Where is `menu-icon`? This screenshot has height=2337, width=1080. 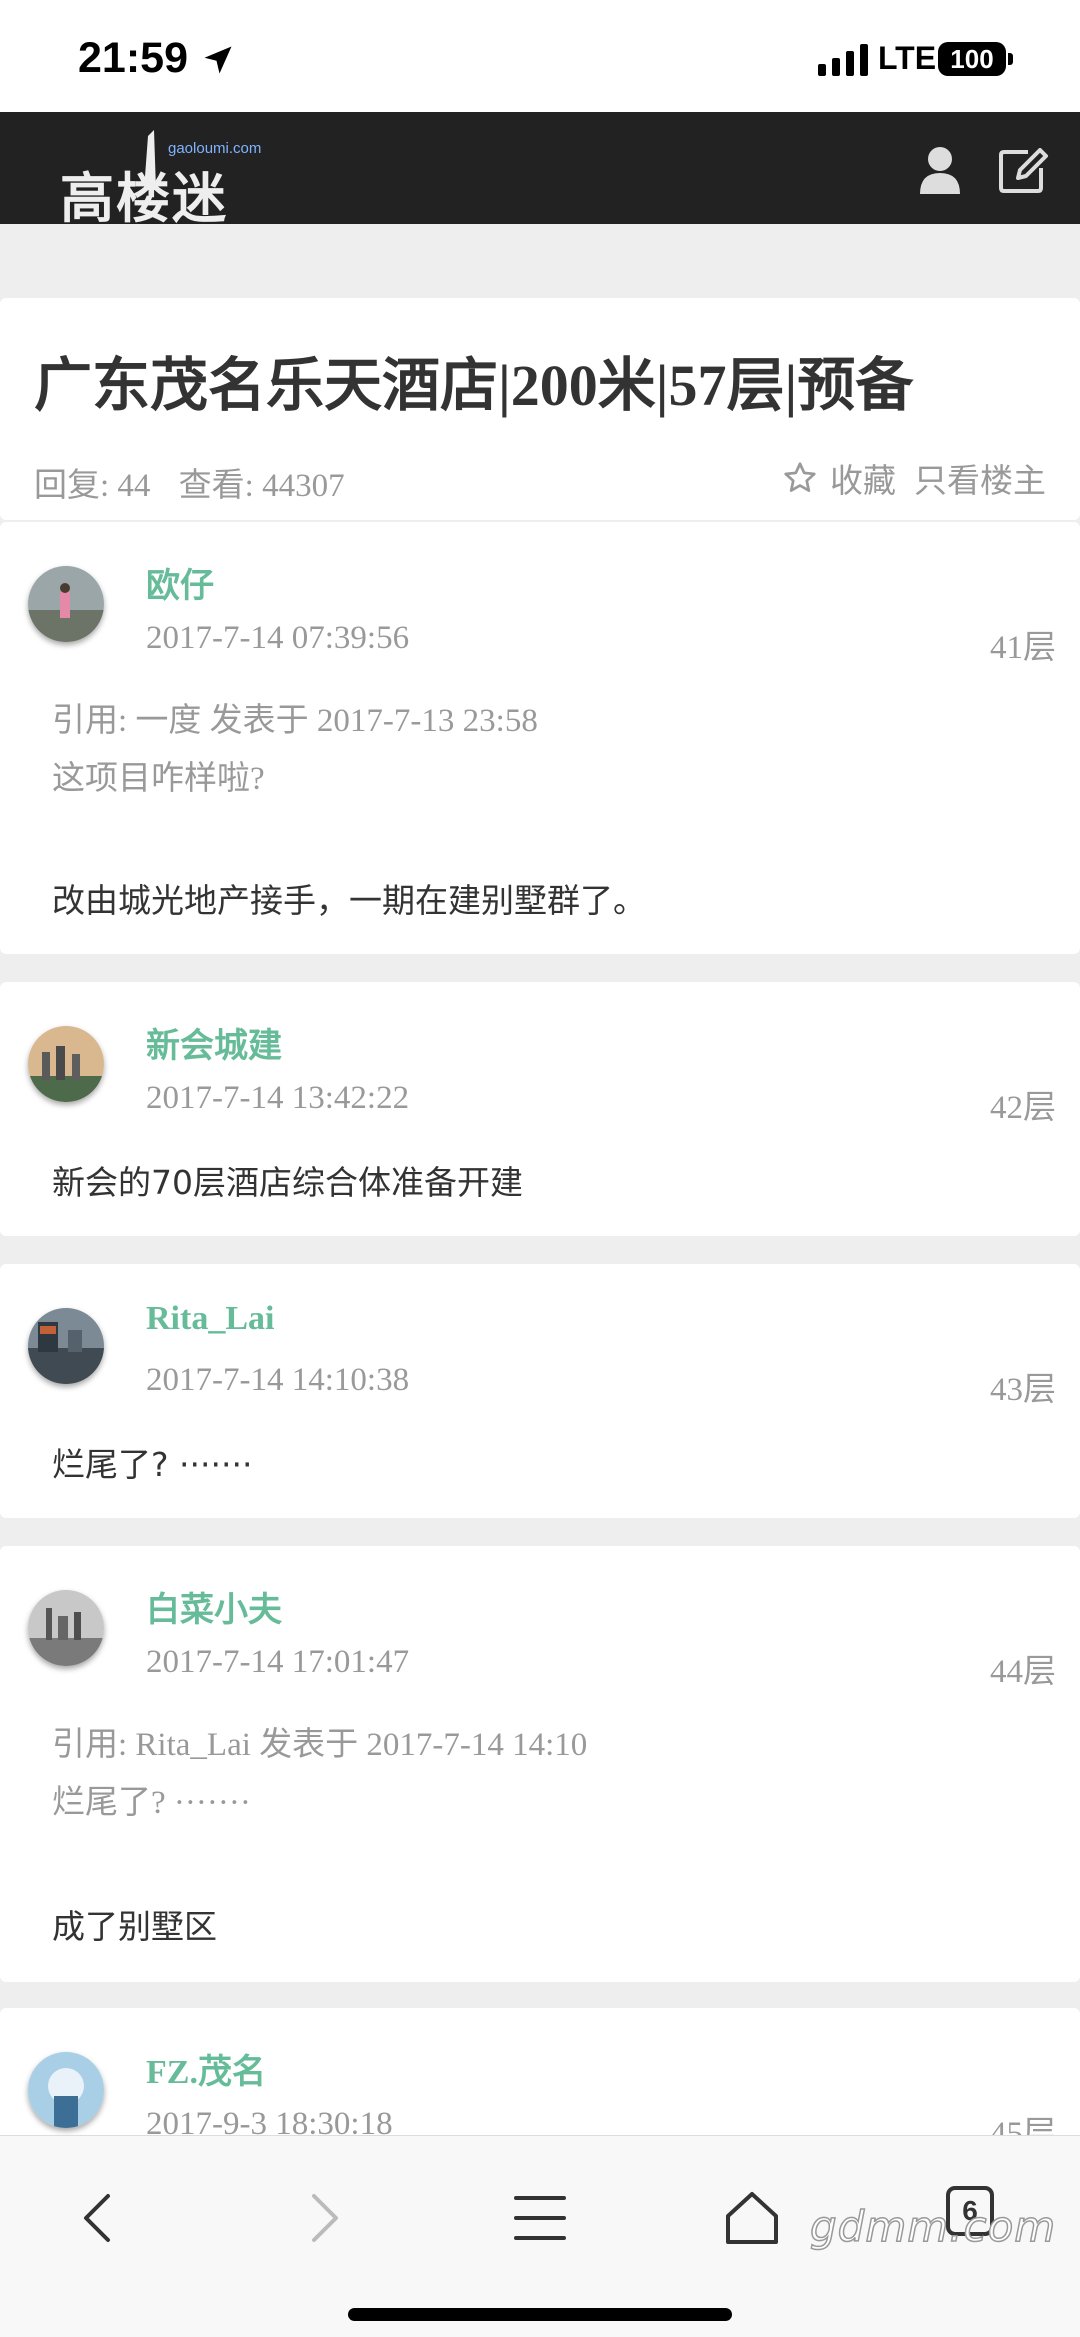
menu-icon is located at coordinates (540, 2218).